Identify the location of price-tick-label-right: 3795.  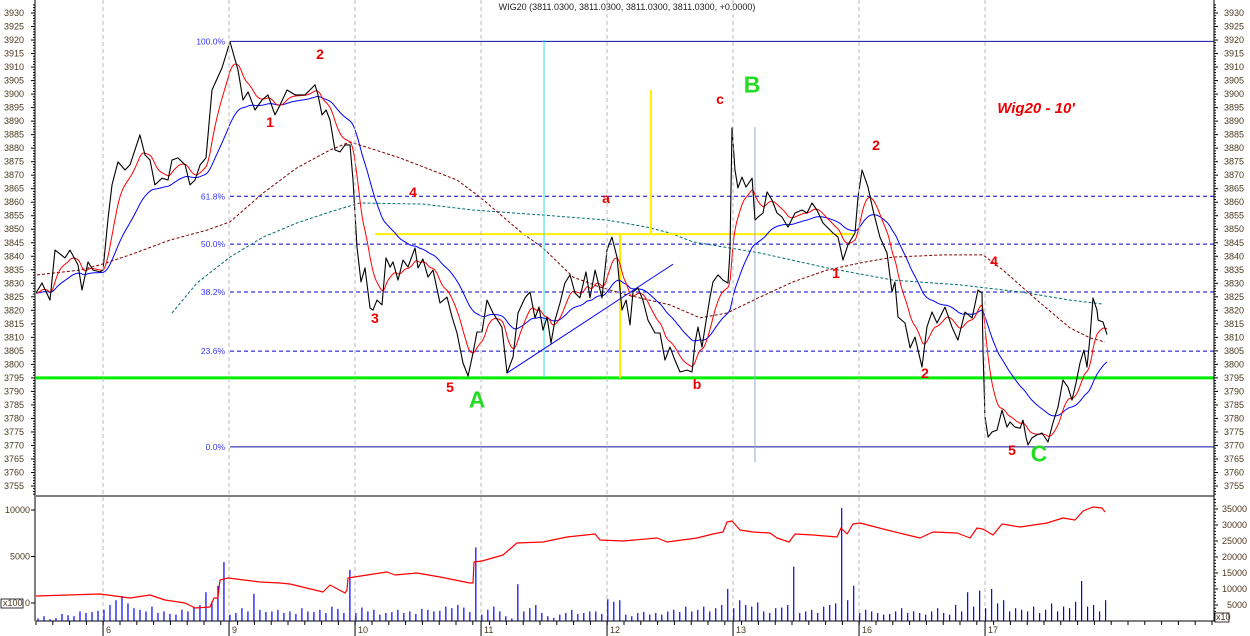
(1234, 378).